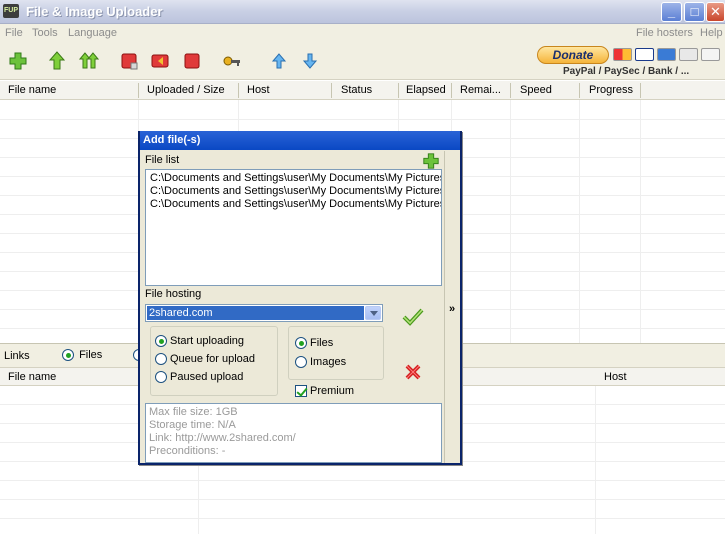 Image resolution: width=725 pixels, height=534 pixels. I want to click on links-label: Links, so click(17, 356).